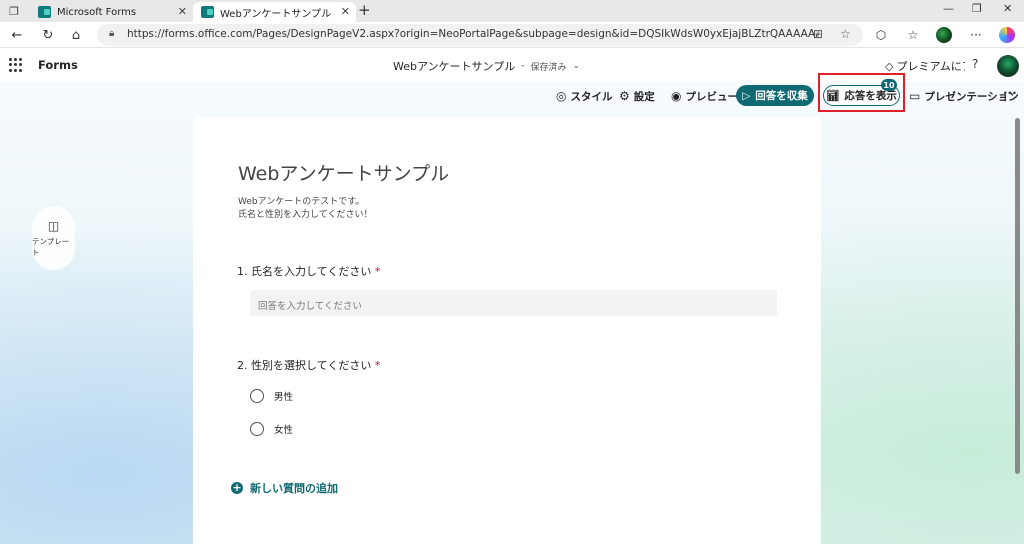 Image resolution: width=1024 pixels, height=544 pixels. I want to click on style-button: ◎ スタイル, so click(584, 96).